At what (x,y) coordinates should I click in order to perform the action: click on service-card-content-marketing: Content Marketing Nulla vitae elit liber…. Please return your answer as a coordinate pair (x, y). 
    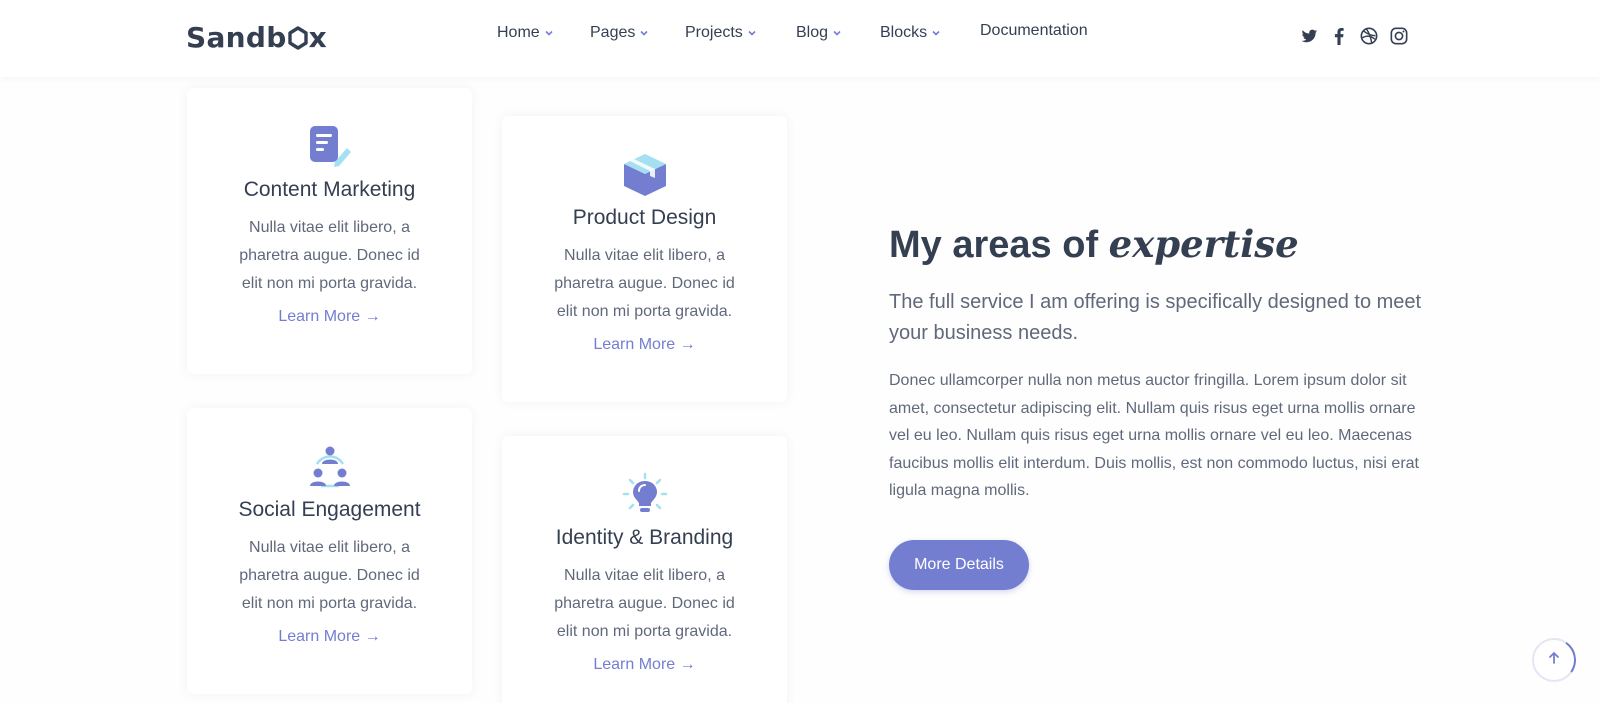
    Looking at the image, I should click on (329, 231).